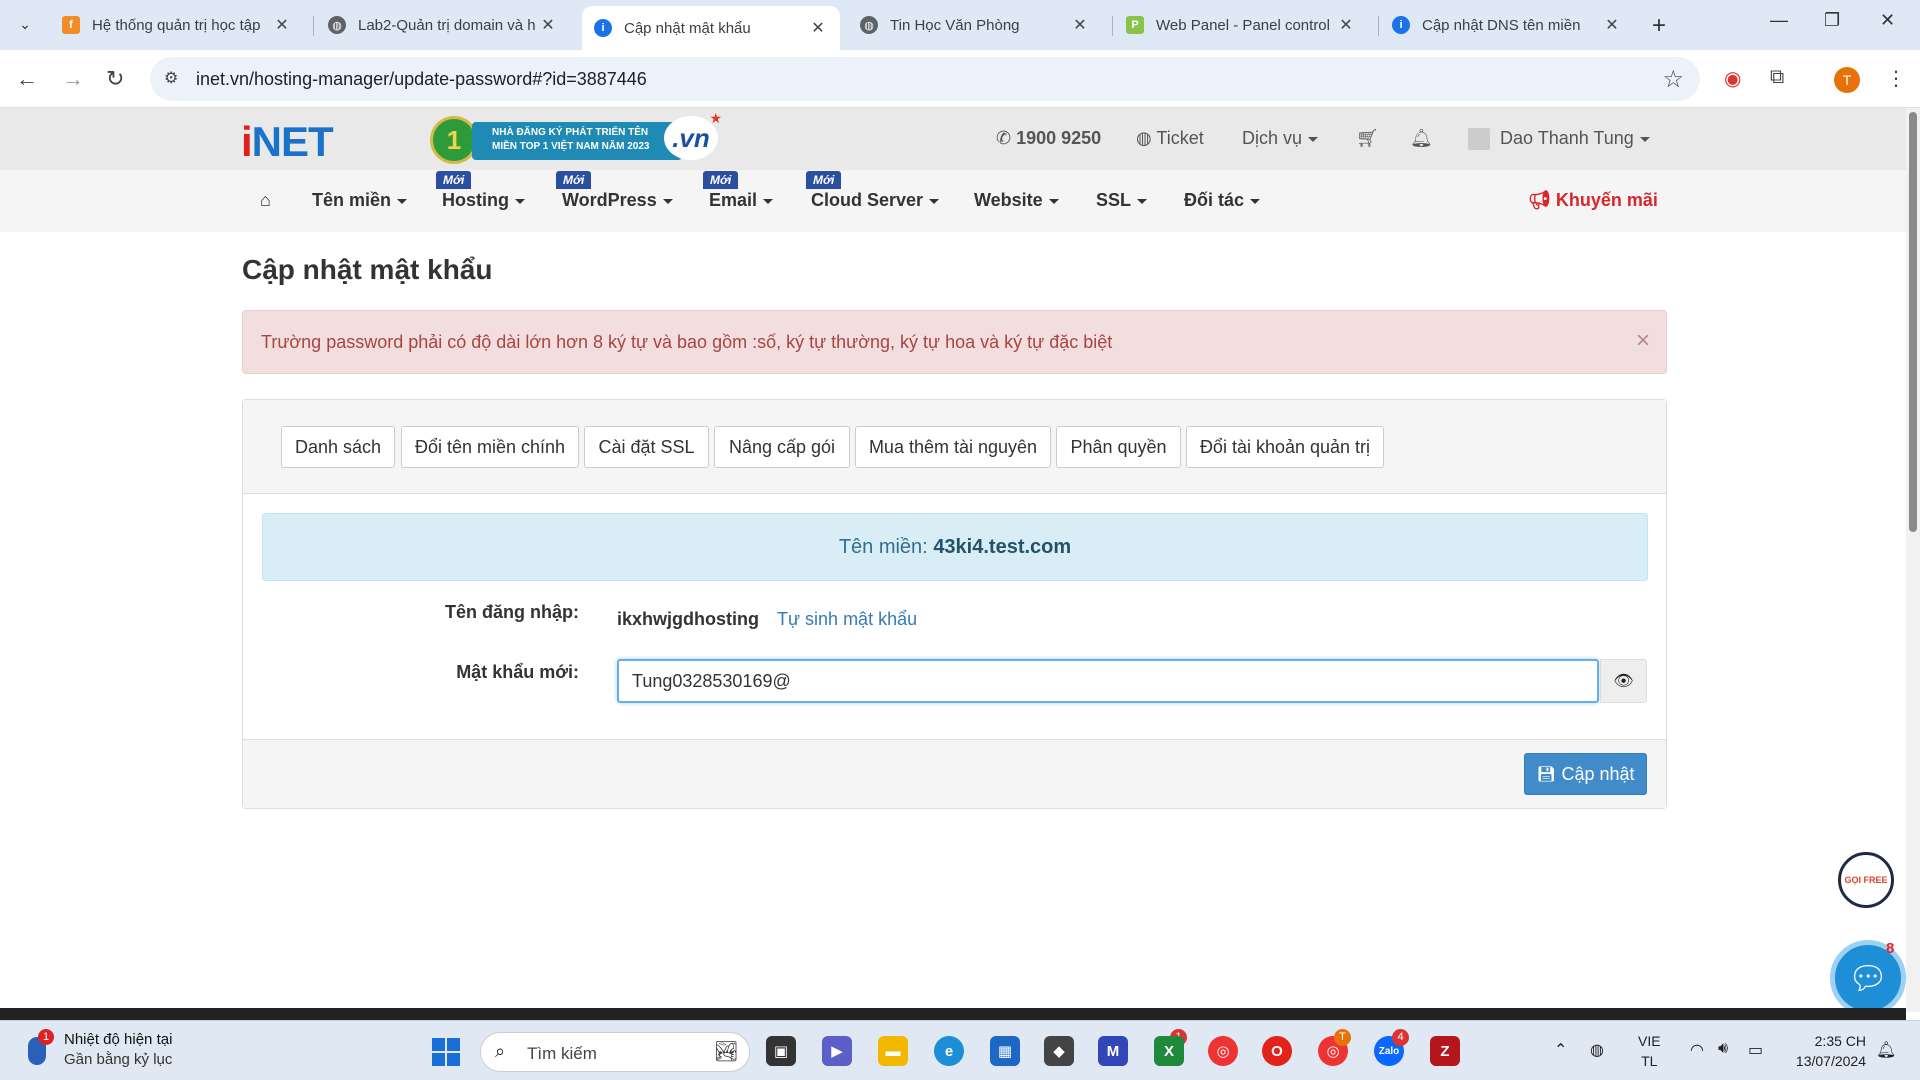 The width and height of the screenshot is (1920, 1080). What do you see at coordinates (1006, 138) in the screenshot?
I see `phone-icon: ✆` at bounding box center [1006, 138].